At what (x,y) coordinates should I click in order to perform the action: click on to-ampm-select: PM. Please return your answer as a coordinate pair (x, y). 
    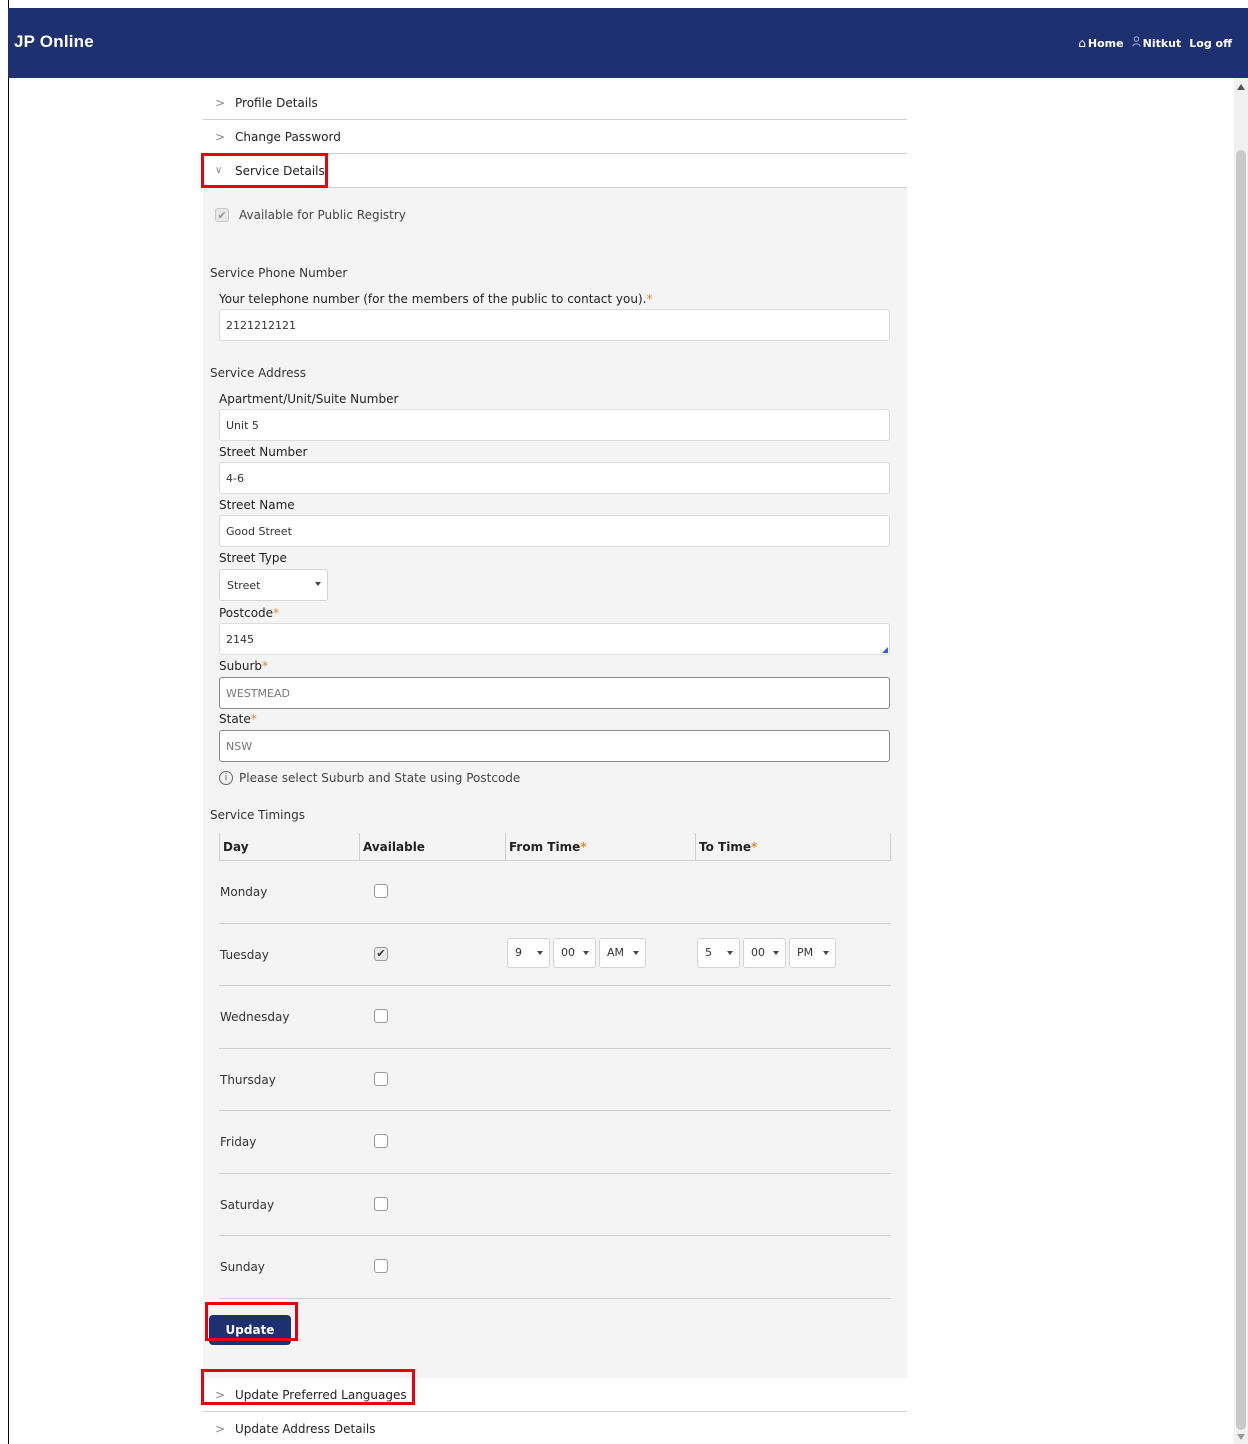
    Looking at the image, I should click on (812, 952).